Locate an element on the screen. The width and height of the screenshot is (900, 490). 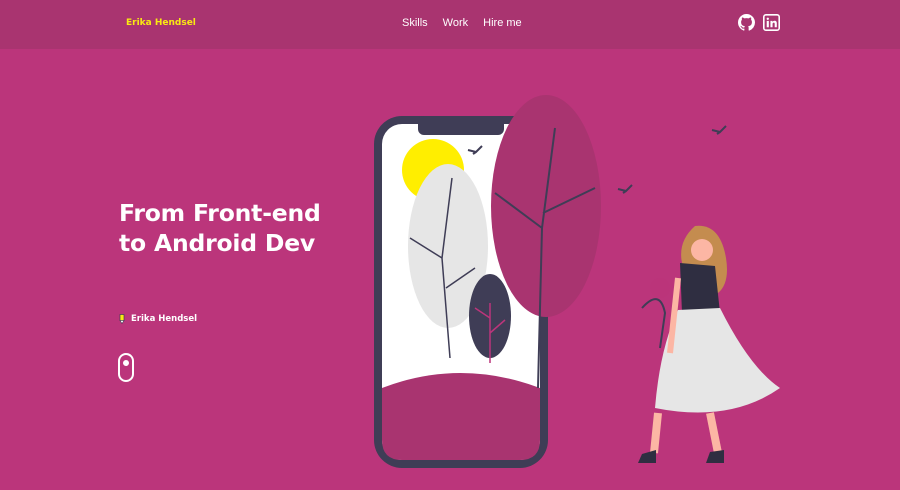
ground is located at coordinates (461, 416).